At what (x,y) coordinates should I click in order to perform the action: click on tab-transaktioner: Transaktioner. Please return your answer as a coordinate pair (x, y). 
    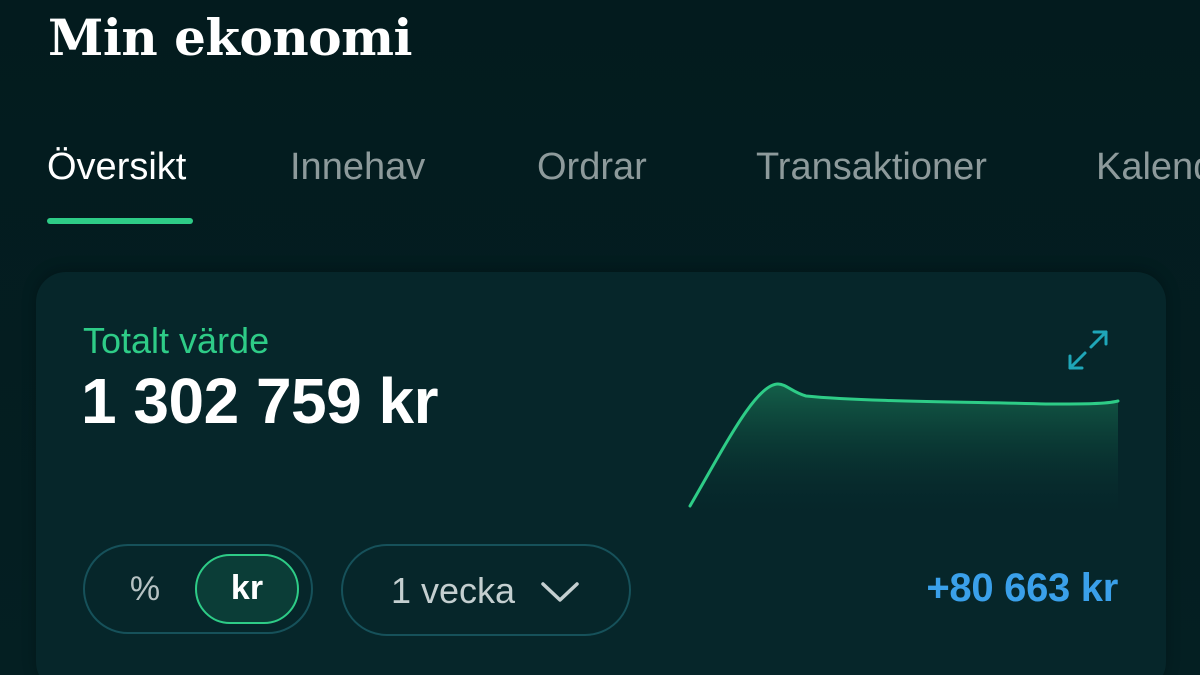
    Looking at the image, I should click on (871, 167).